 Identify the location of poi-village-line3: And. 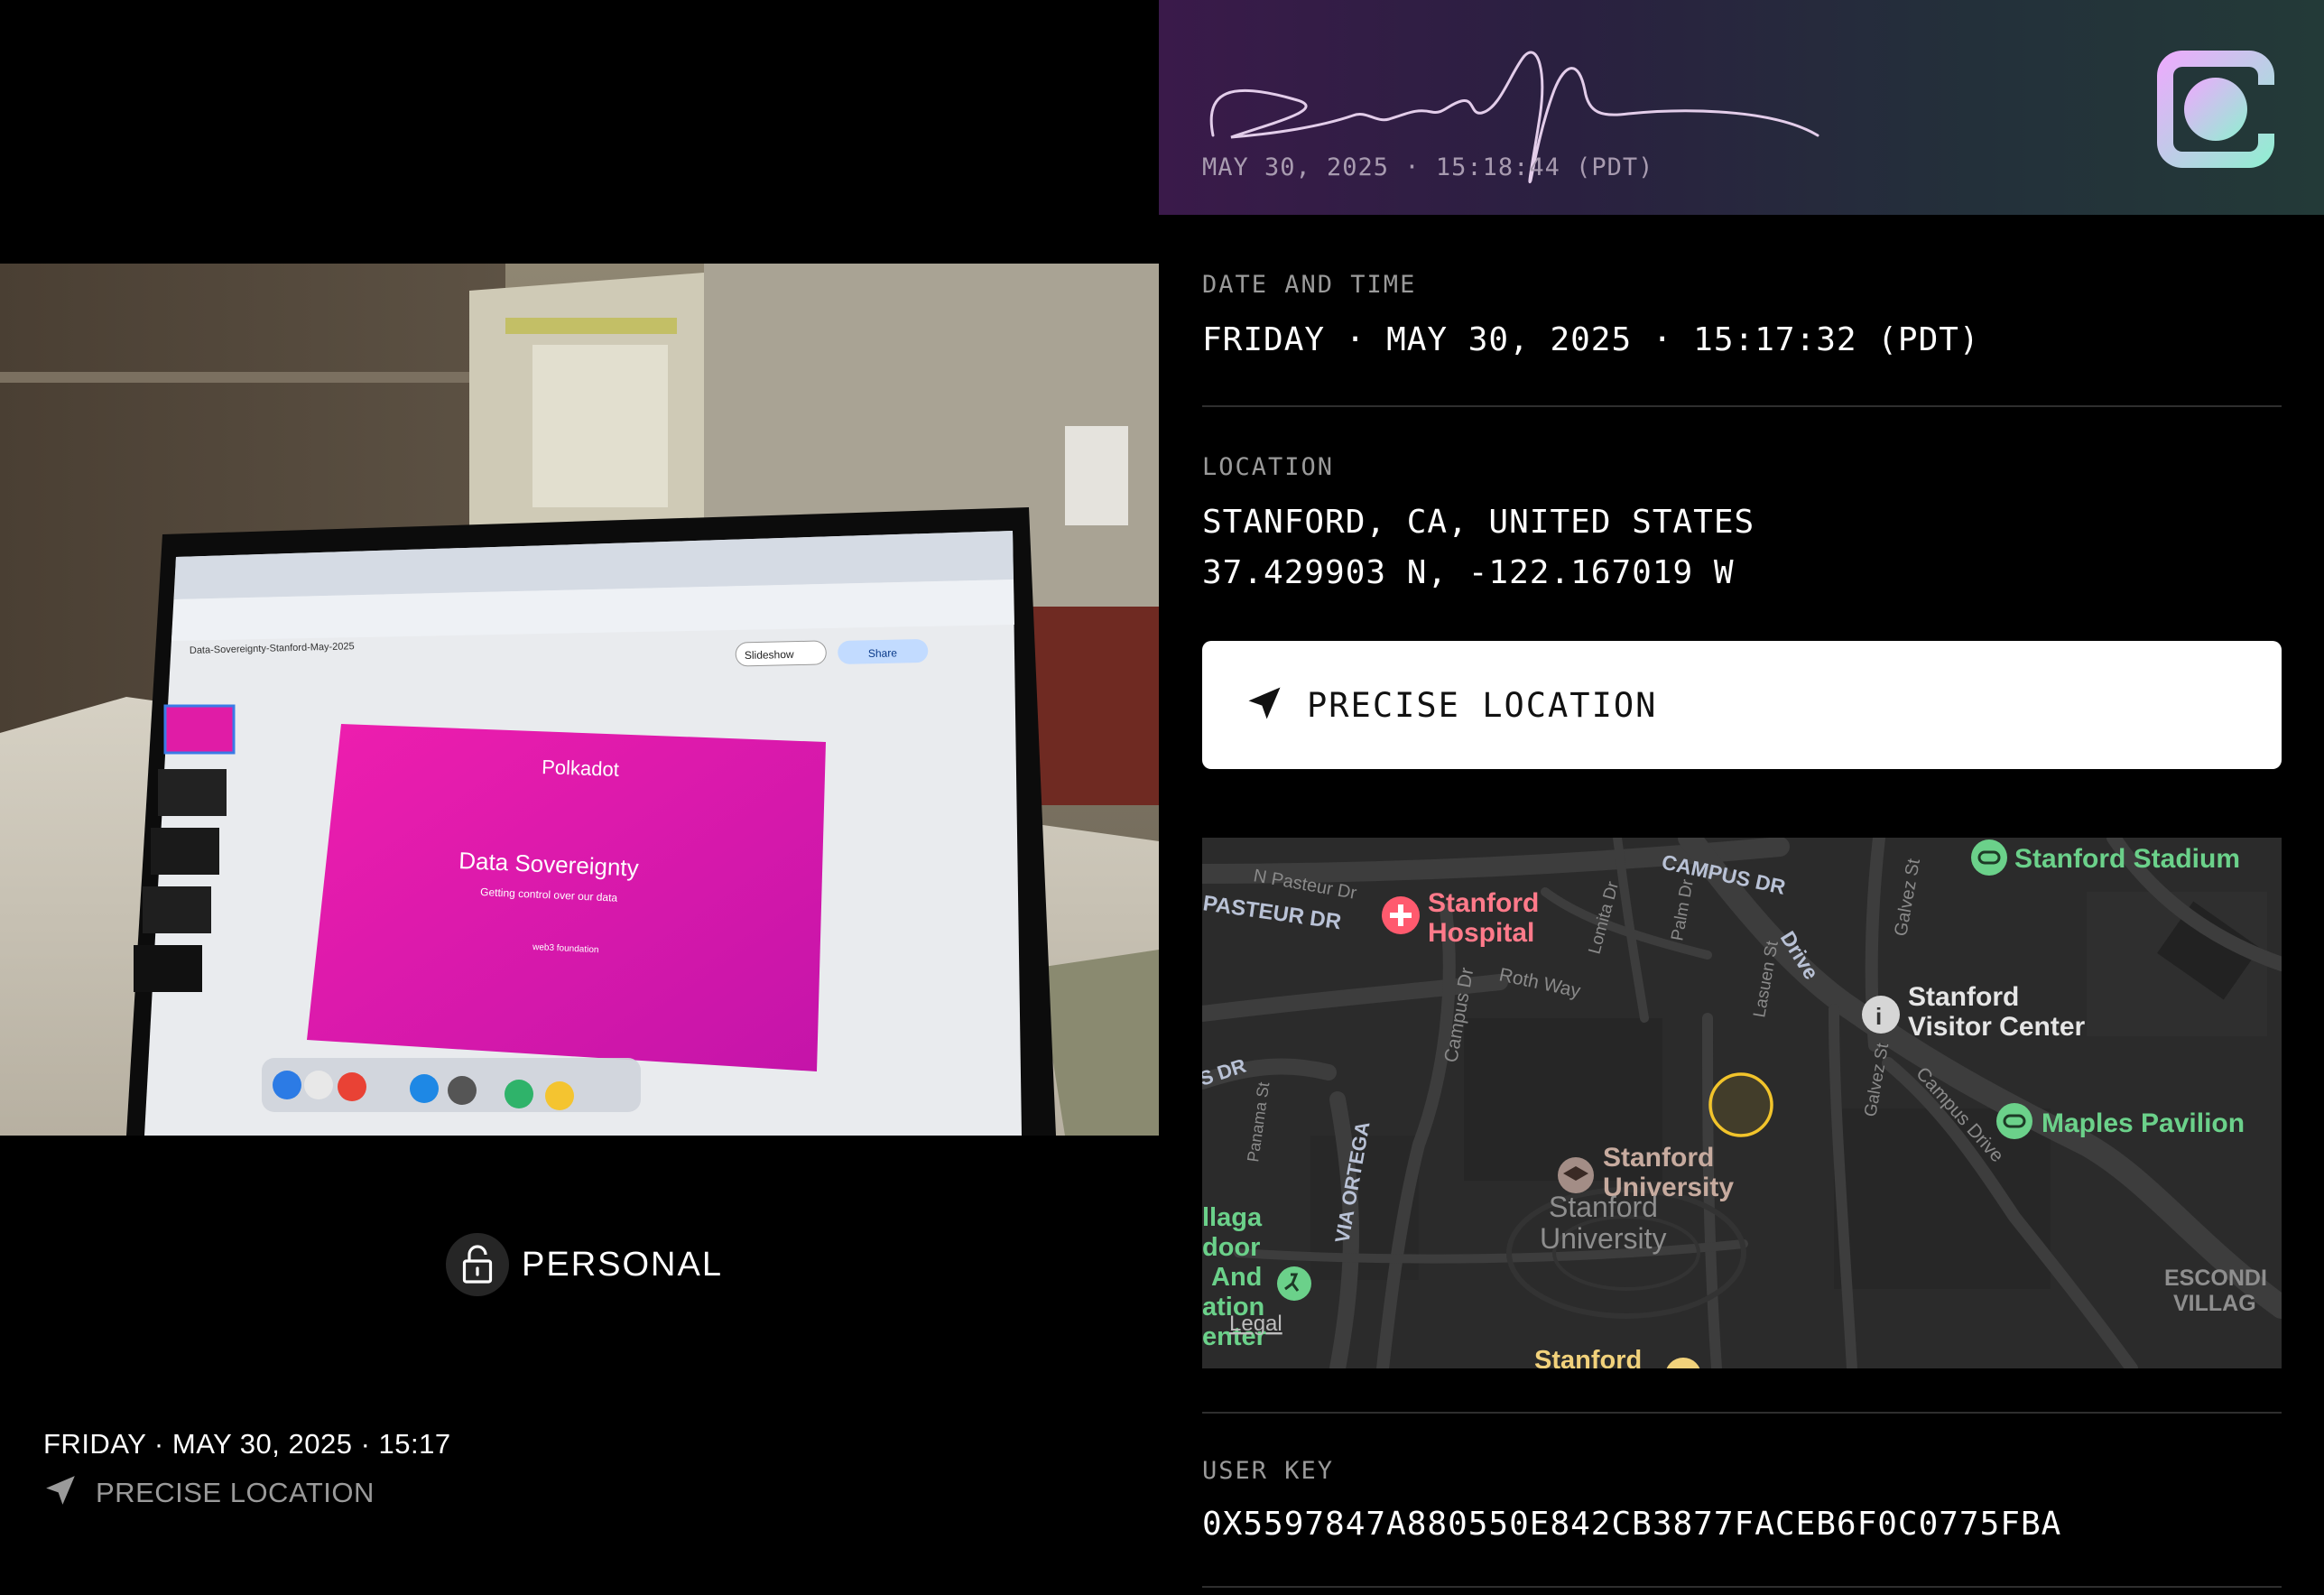
(1237, 1277).